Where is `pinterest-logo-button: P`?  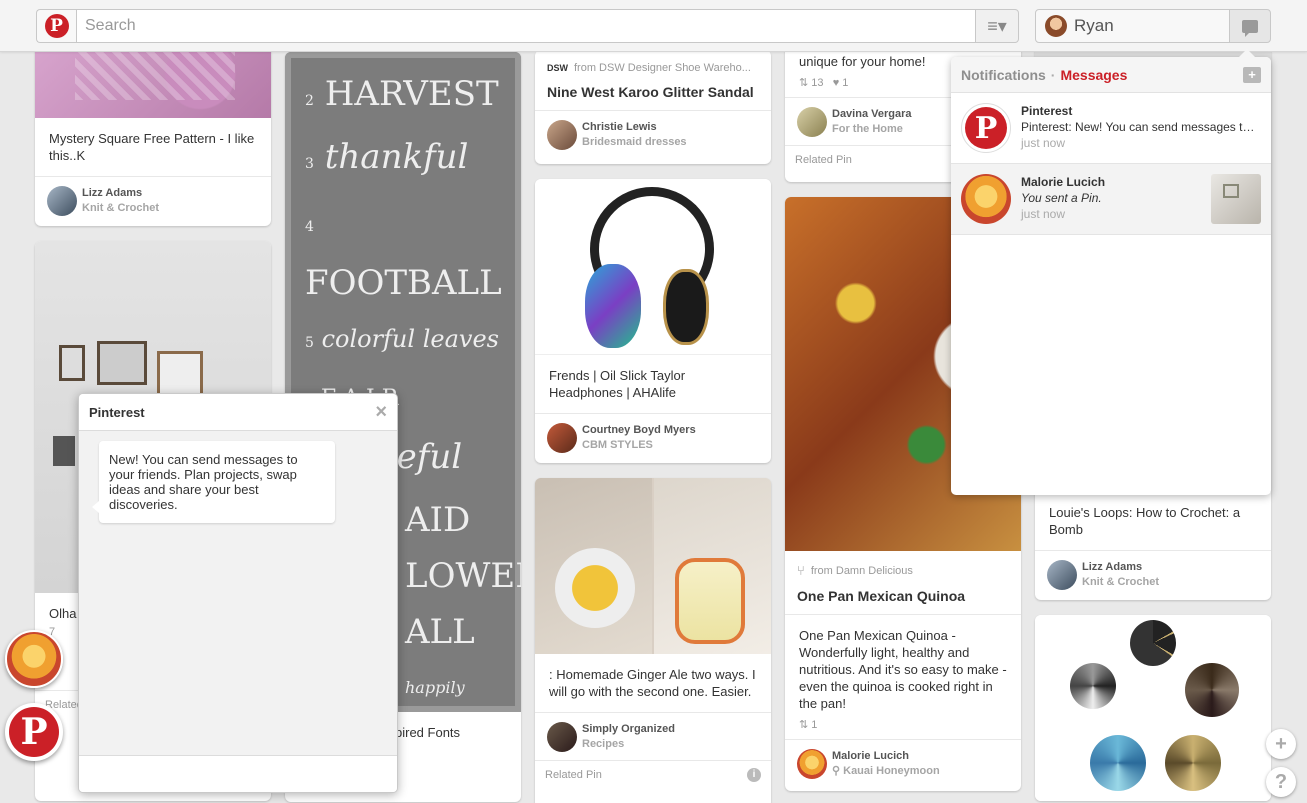 pinterest-logo-button: P is located at coordinates (56, 26).